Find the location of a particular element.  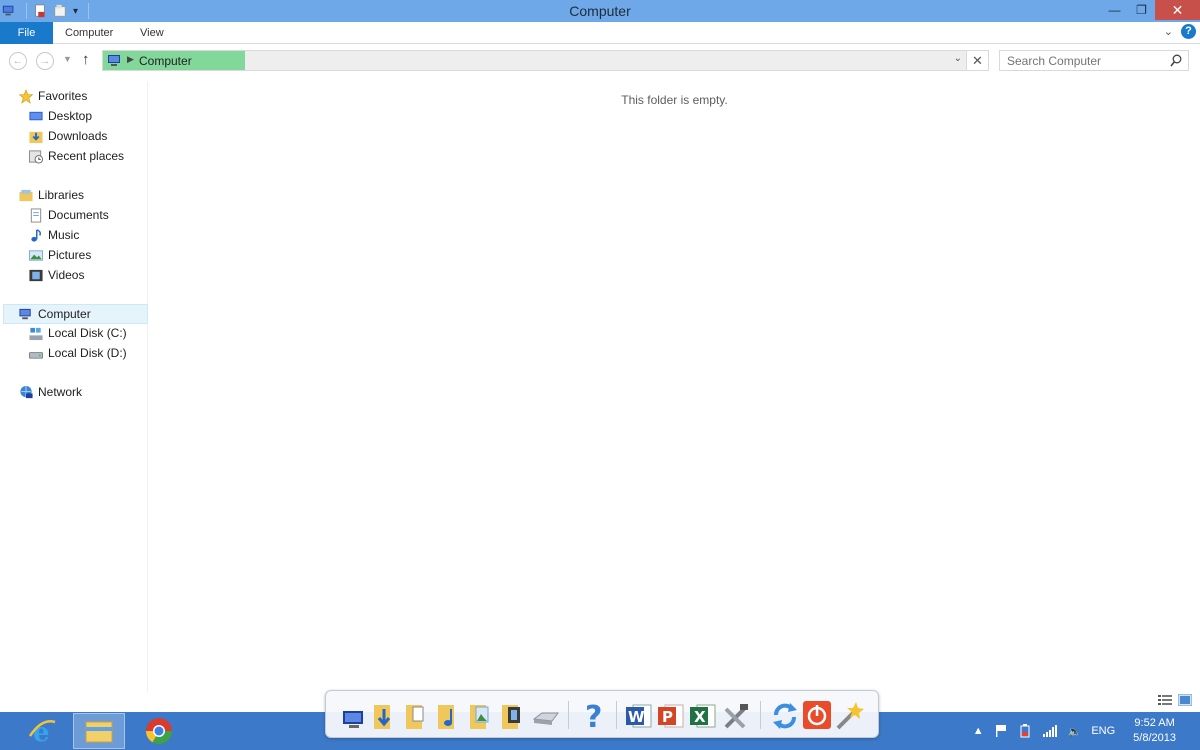

search-input is located at coordinates (1080, 60).